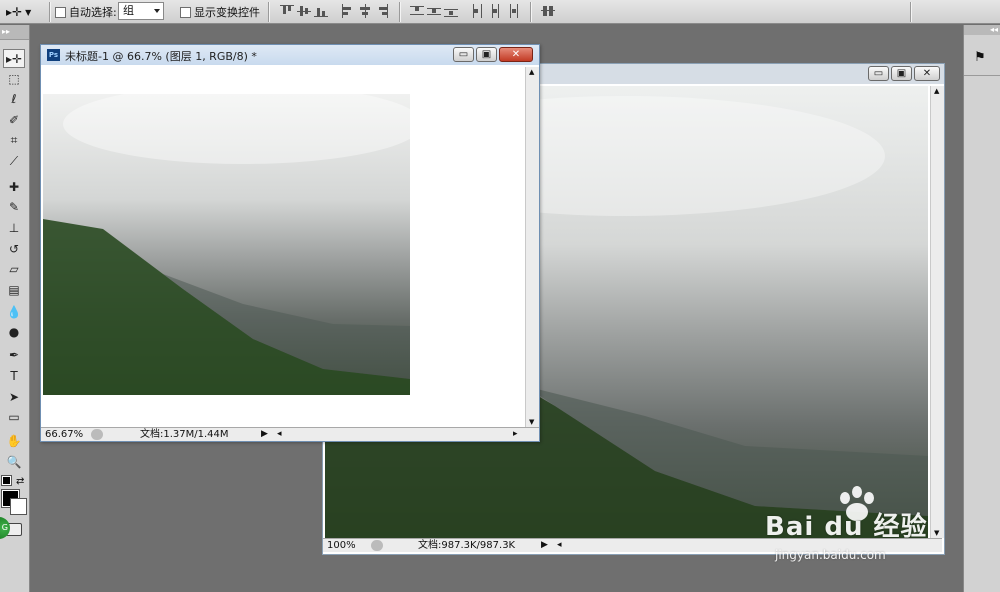  I want to click on zoom-tool-icon: 🔍, so click(14, 461).